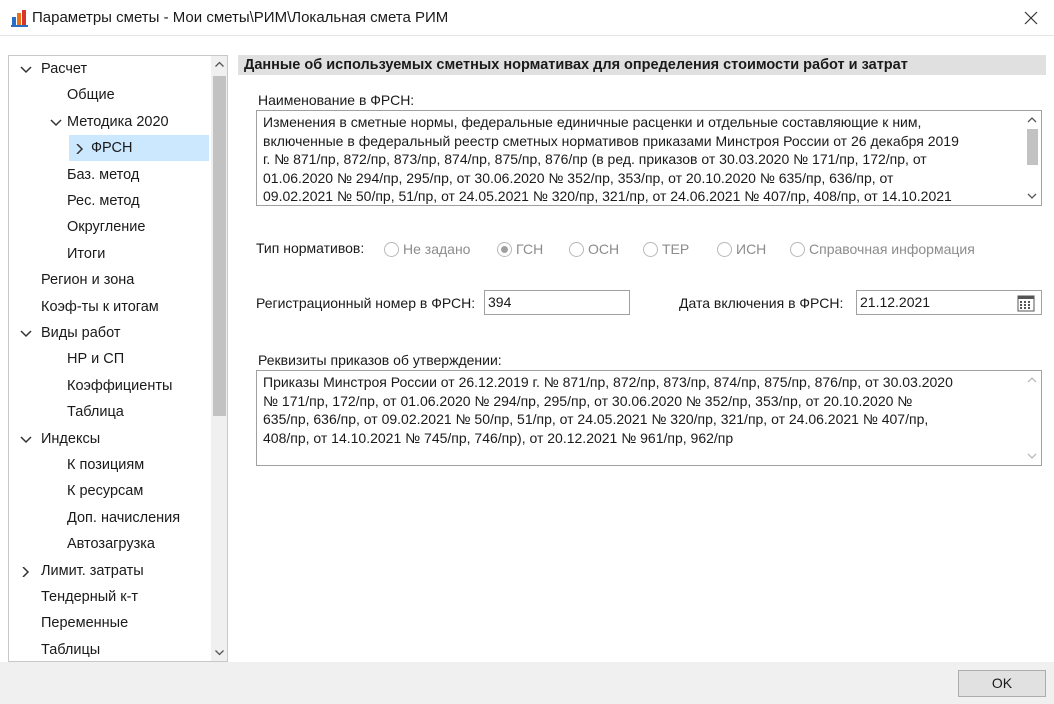  I want to click on tree-item: Лимит. затраты, so click(109, 571).